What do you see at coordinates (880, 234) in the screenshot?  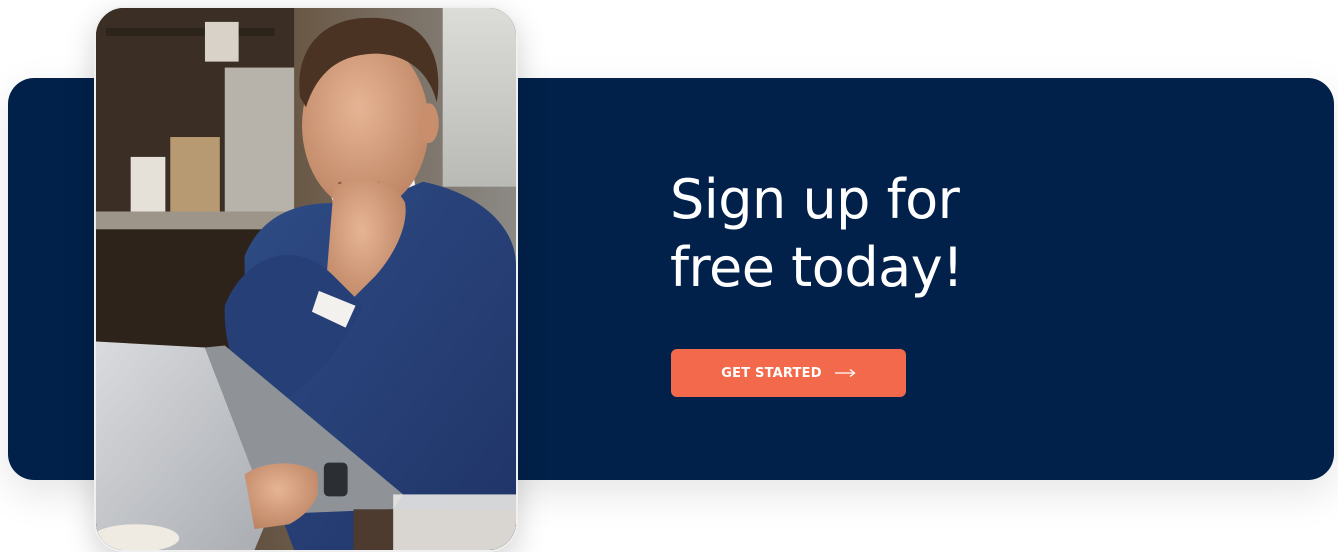 I see `cta-heading: Sign up for free today!` at bounding box center [880, 234].